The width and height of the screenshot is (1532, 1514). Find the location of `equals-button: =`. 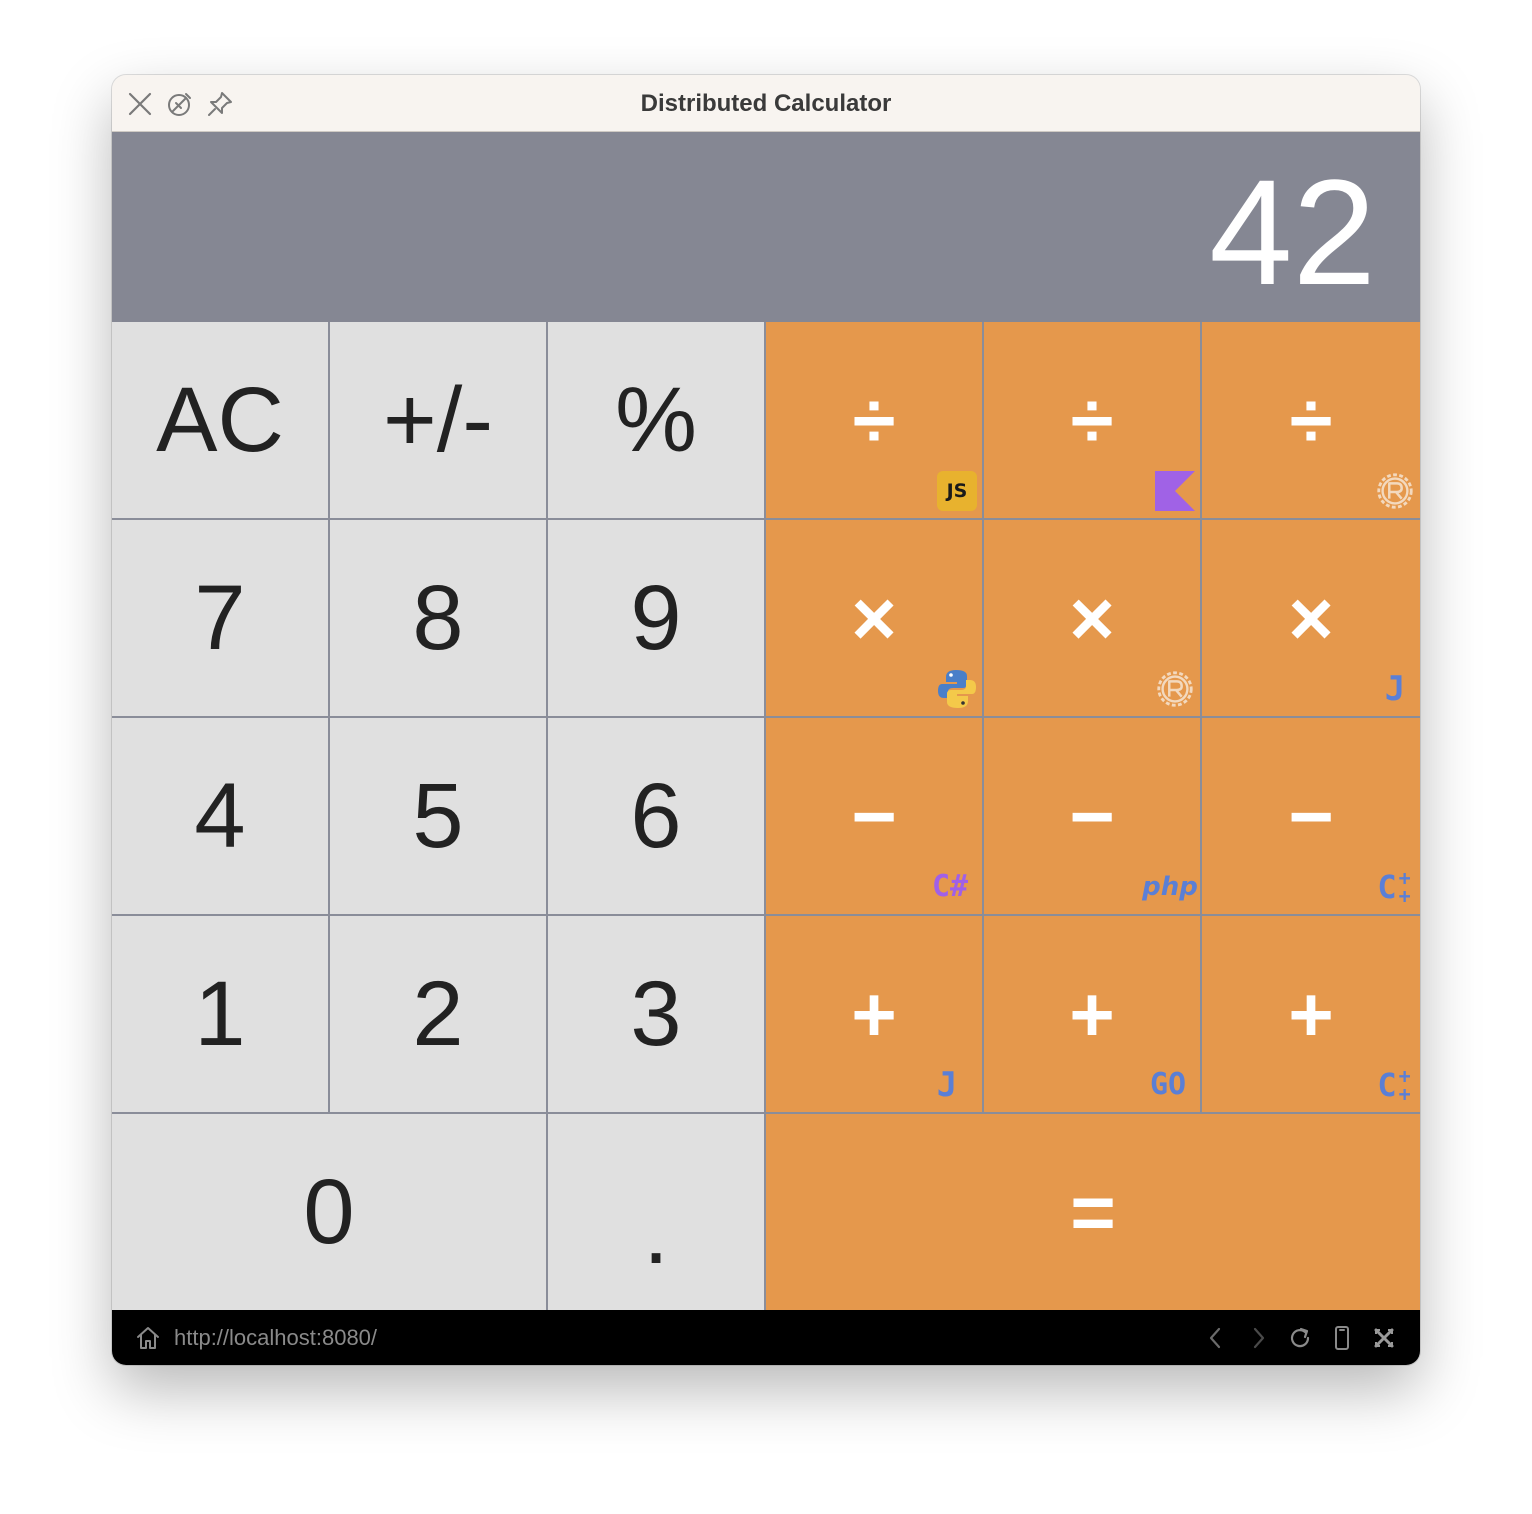

equals-button: = is located at coordinates (1093, 1212).